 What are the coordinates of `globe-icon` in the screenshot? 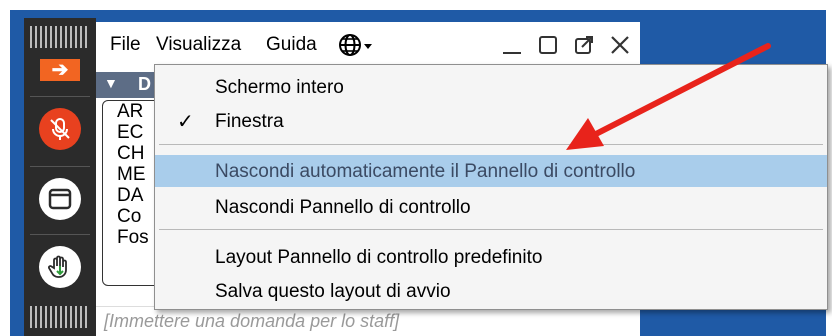 It's located at (356, 48).